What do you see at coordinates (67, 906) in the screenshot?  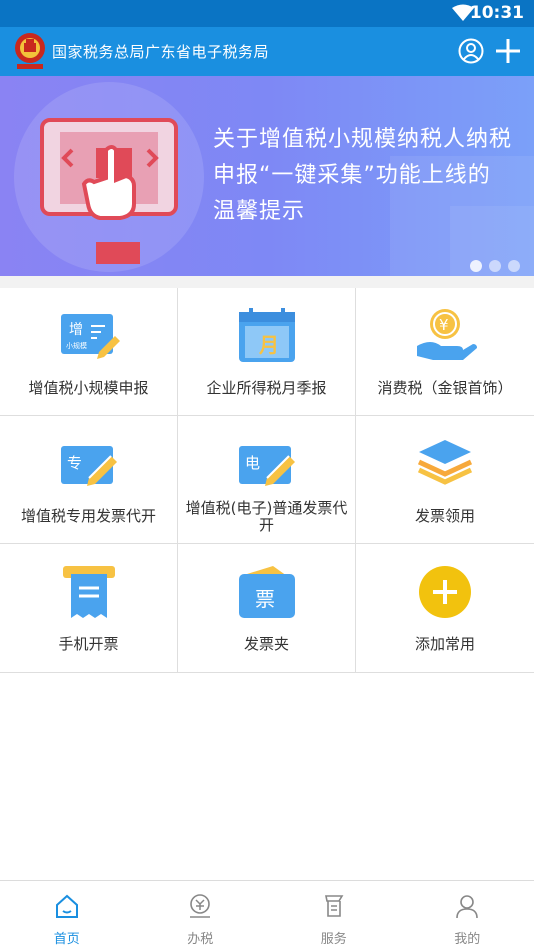 I see `home-icon` at bounding box center [67, 906].